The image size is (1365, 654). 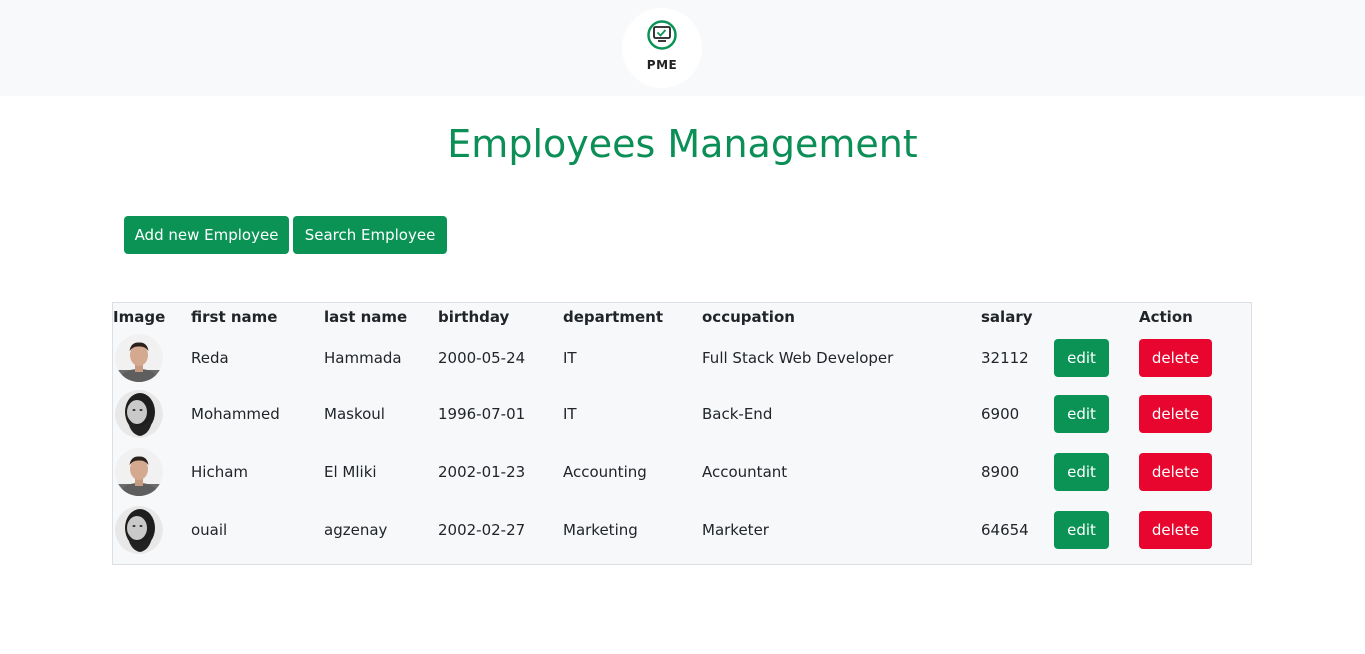 I want to click on logo: PME, so click(x=662, y=48).